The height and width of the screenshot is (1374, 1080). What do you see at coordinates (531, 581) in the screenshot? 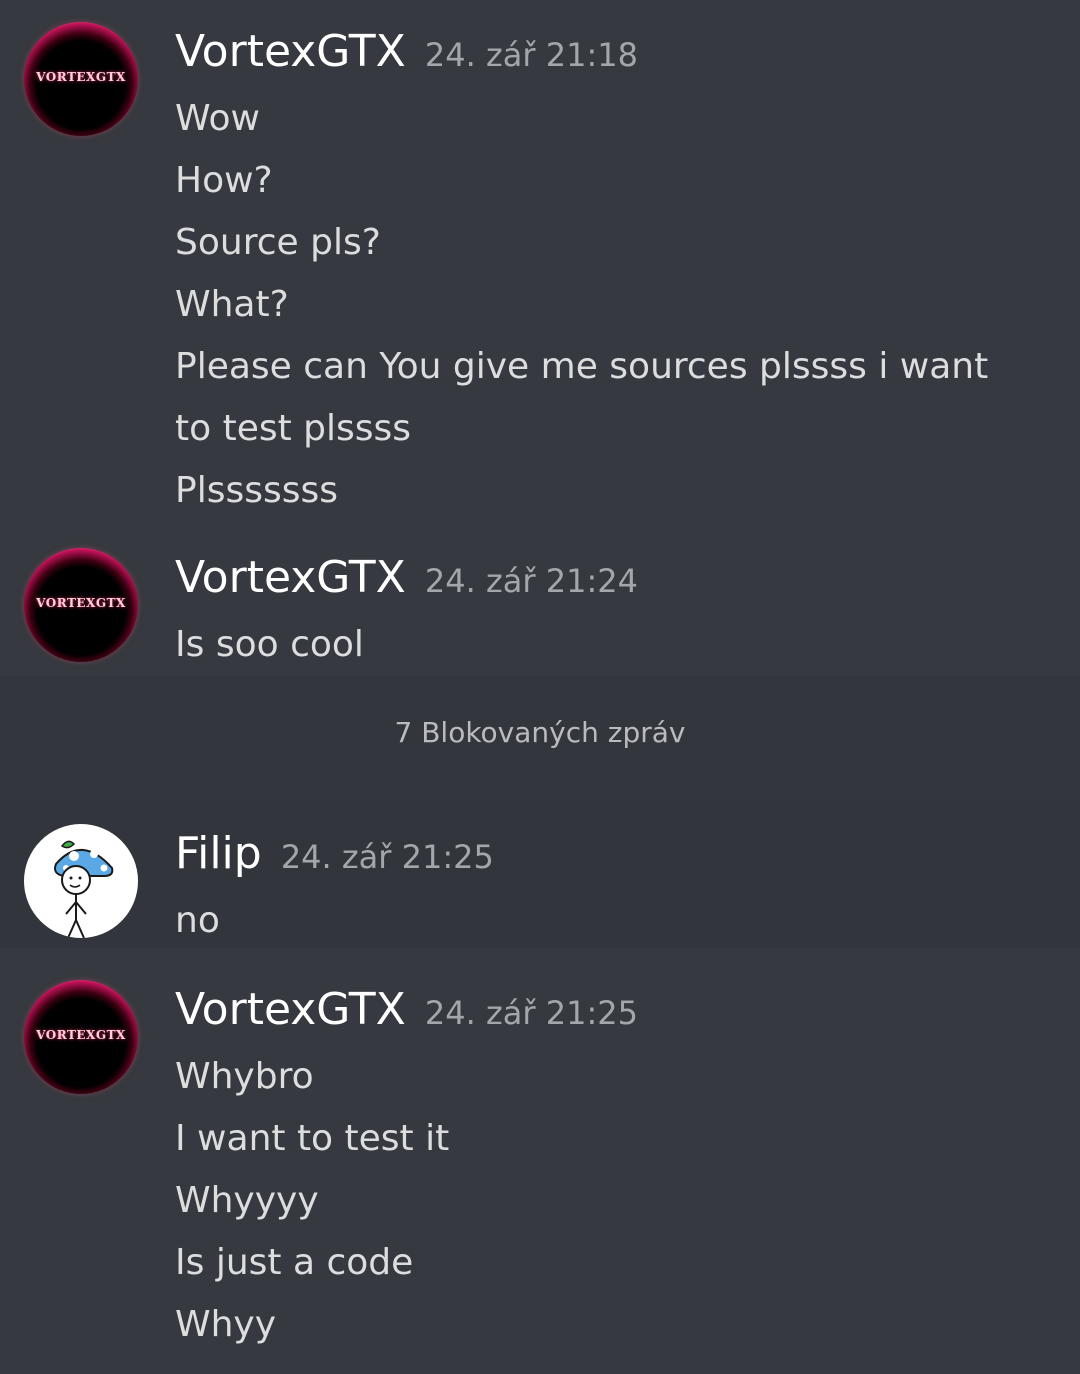
I see `message-timestamp: 24. zář 21:24` at bounding box center [531, 581].